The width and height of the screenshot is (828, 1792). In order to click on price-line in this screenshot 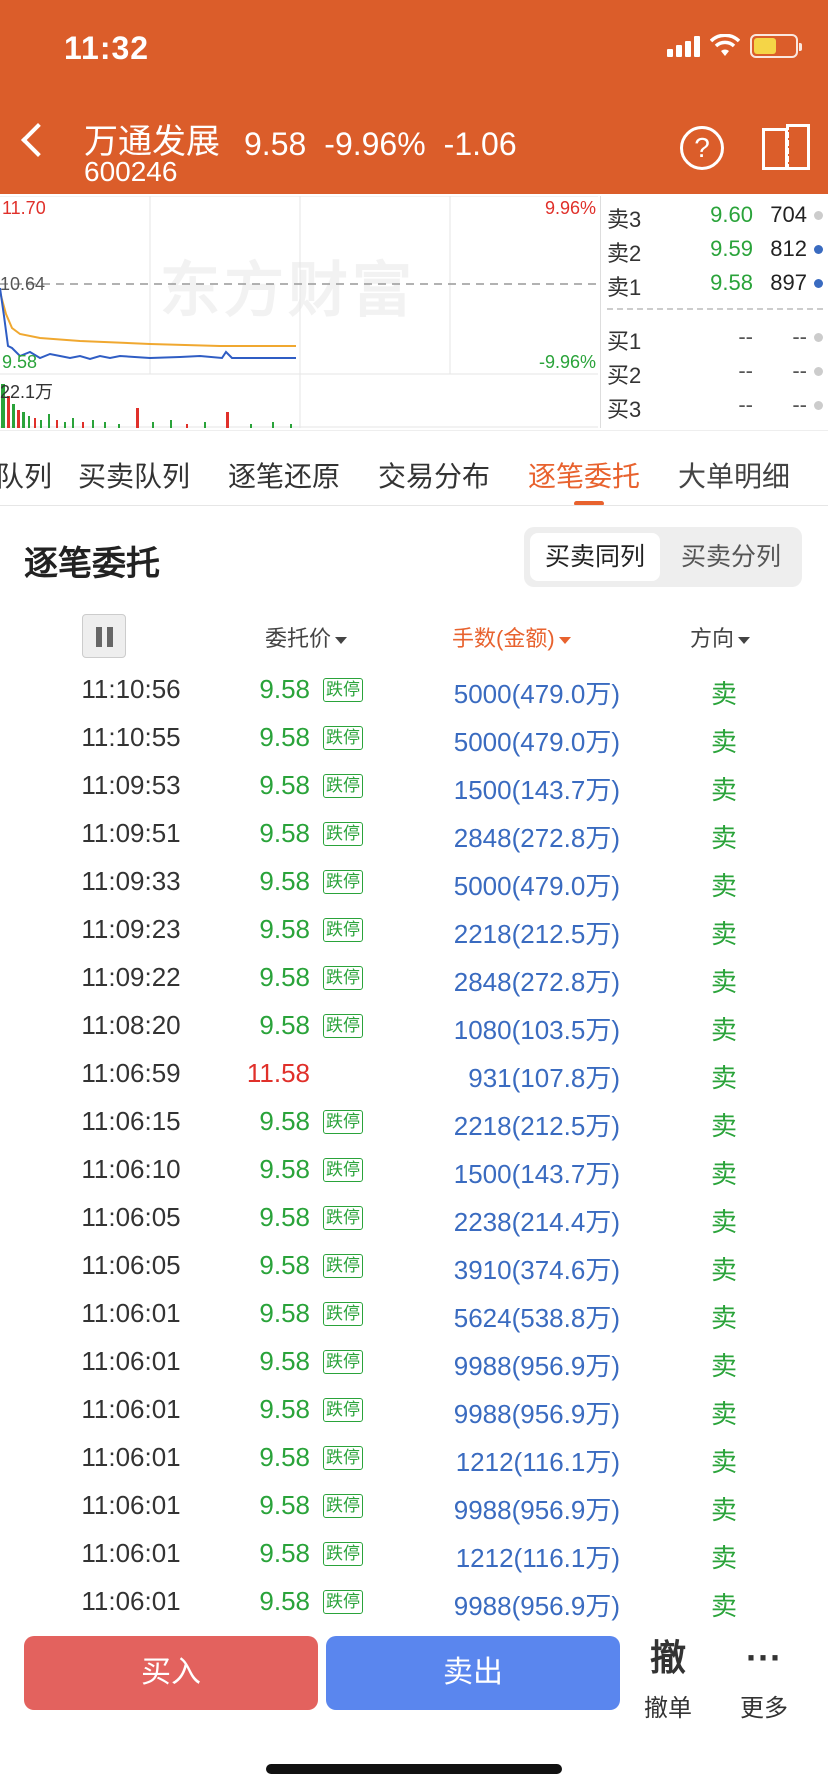, I will do `click(148, 324)`.